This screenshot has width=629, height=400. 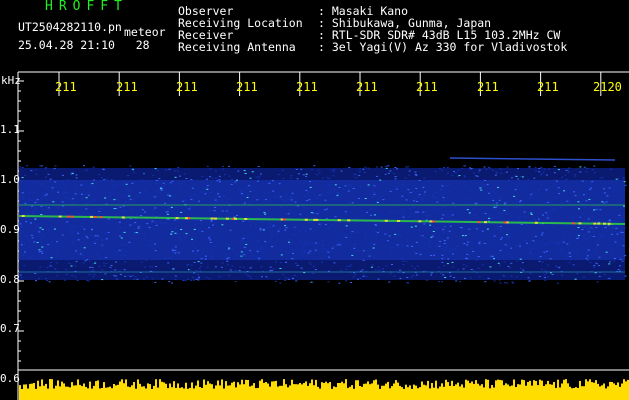 What do you see at coordinates (237, 47) in the screenshot?
I see `antenna-label: Receiving Antenna` at bounding box center [237, 47].